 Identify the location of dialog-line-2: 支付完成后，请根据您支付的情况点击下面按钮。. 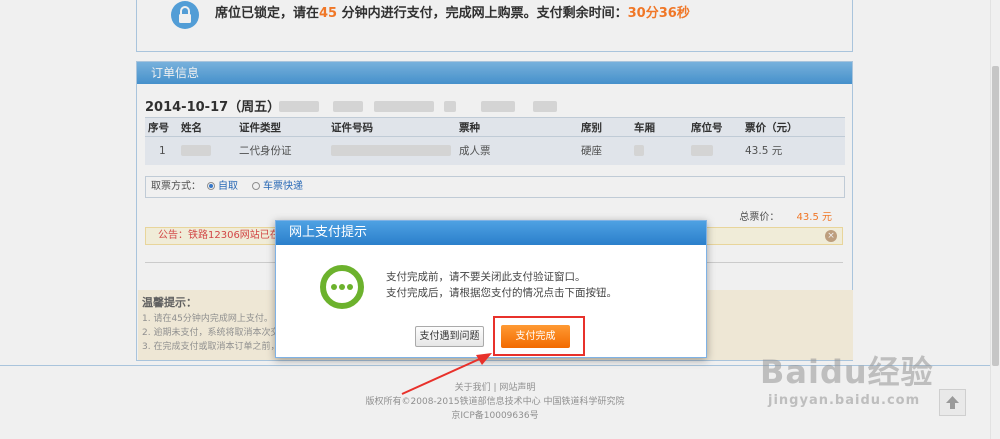
(501, 293).